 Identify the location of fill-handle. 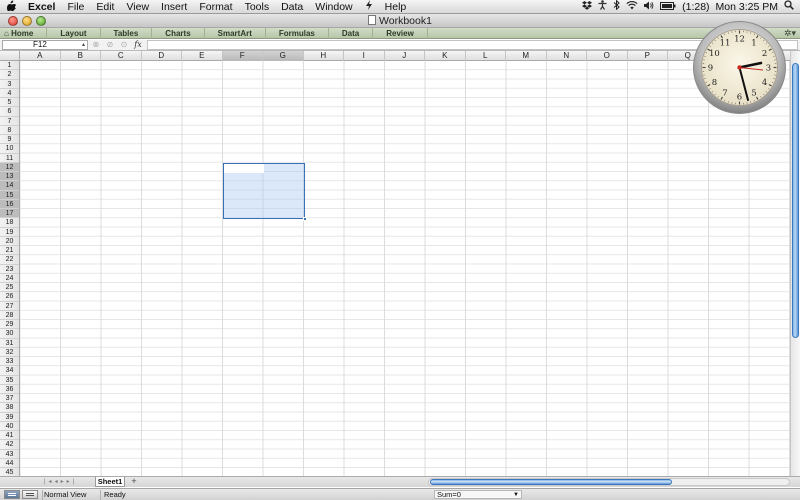
(305, 219).